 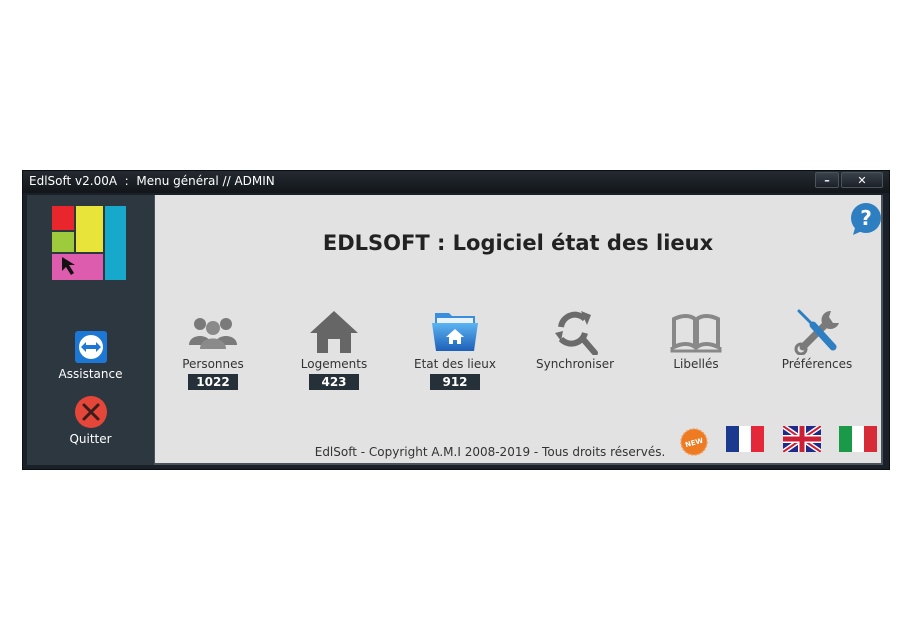 I want to click on tile-logements-label: Logements, so click(x=334, y=364).